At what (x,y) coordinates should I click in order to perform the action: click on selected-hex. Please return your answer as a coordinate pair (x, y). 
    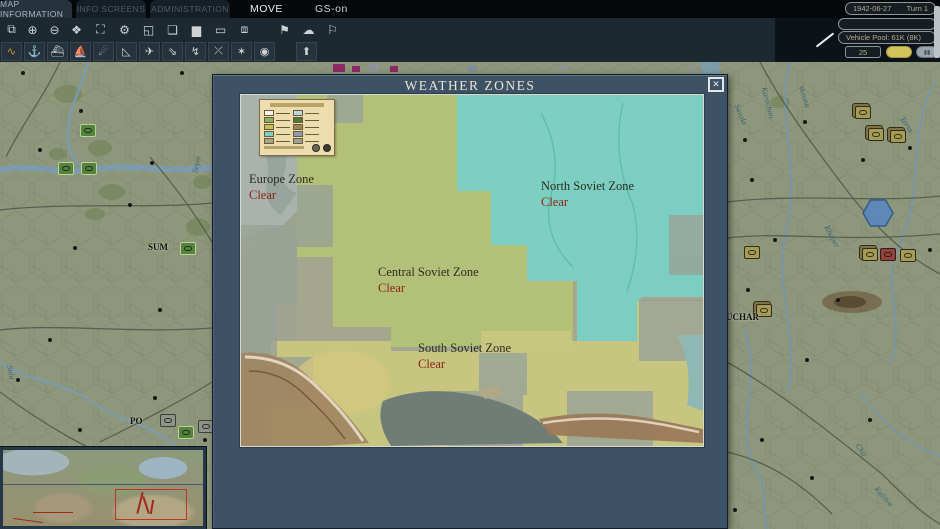
    Looking at the image, I should click on (878, 213).